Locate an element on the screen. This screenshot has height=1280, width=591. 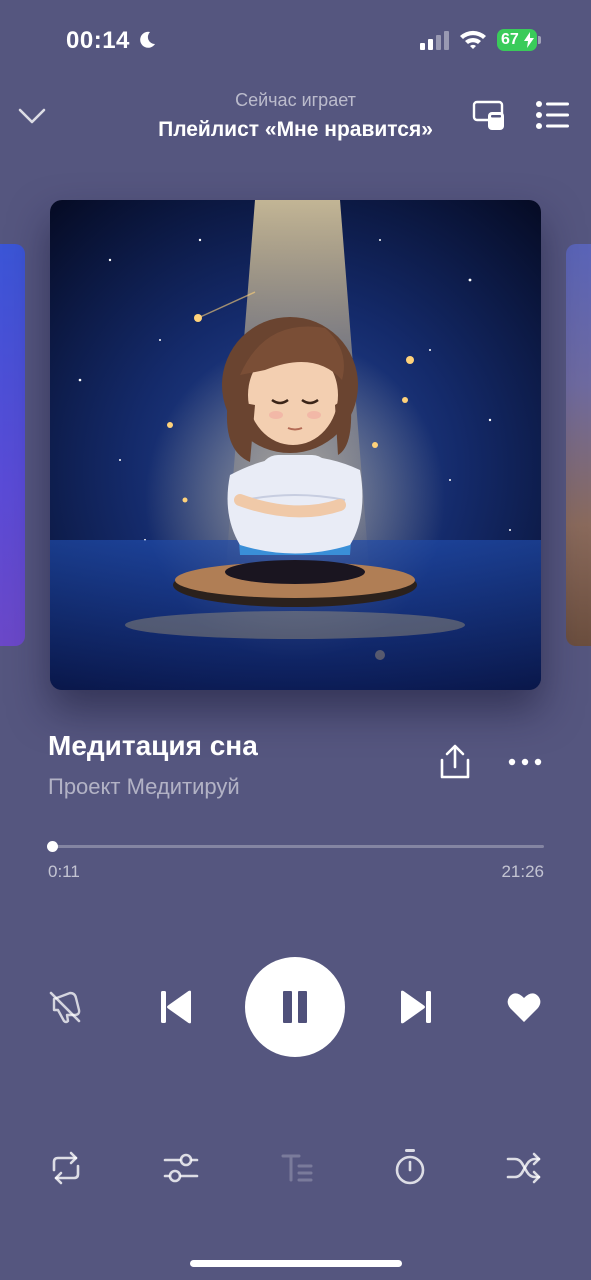
shuffle-icon is located at coordinates (524, 1168).